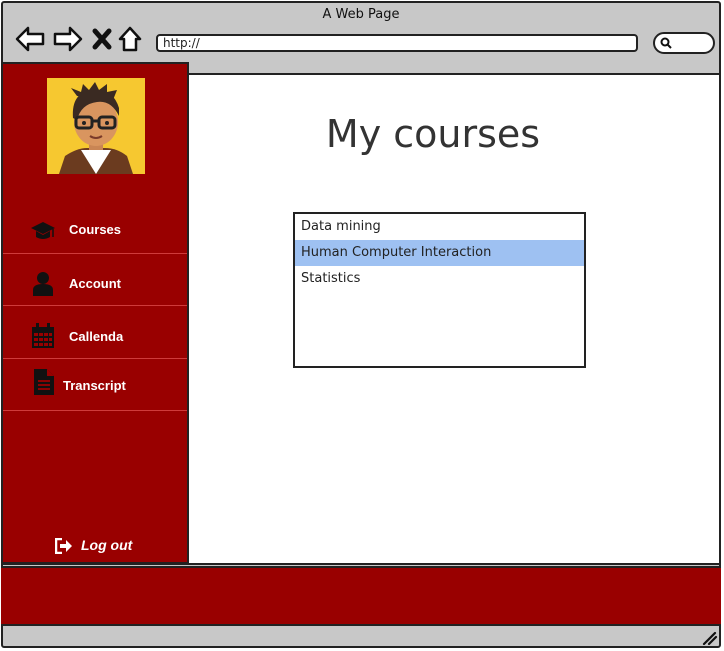  I want to click on sidebar-item-label: Transcript, so click(94, 385).